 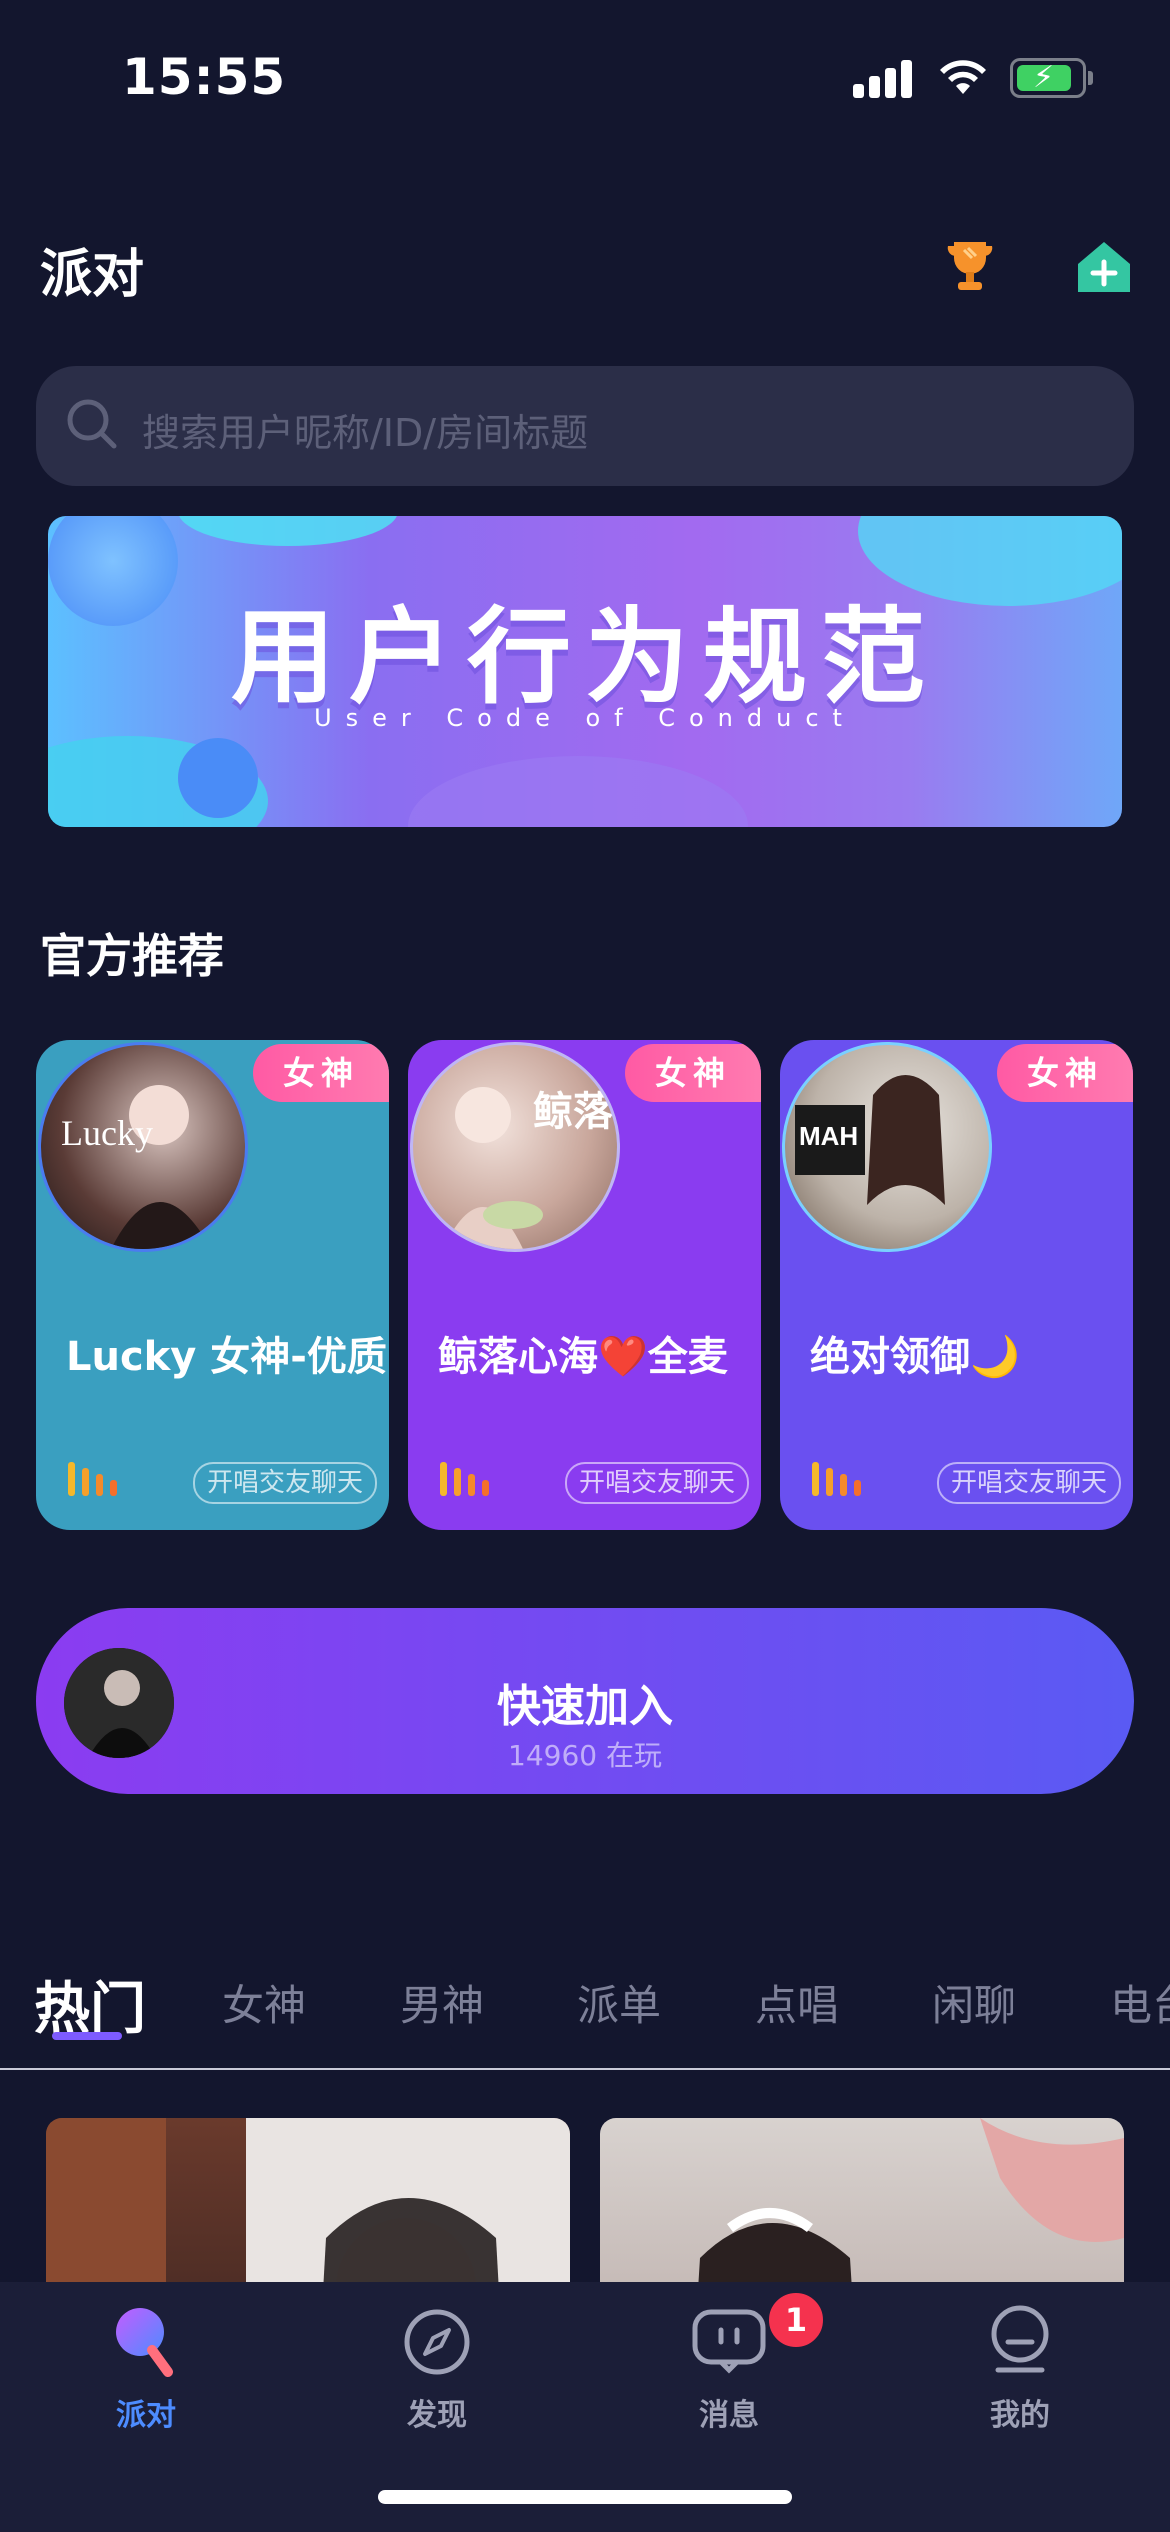 What do you see at coordinates (963, 77) in the screenshot?
I see `wifi-icon` at bounding box center [963, 77].